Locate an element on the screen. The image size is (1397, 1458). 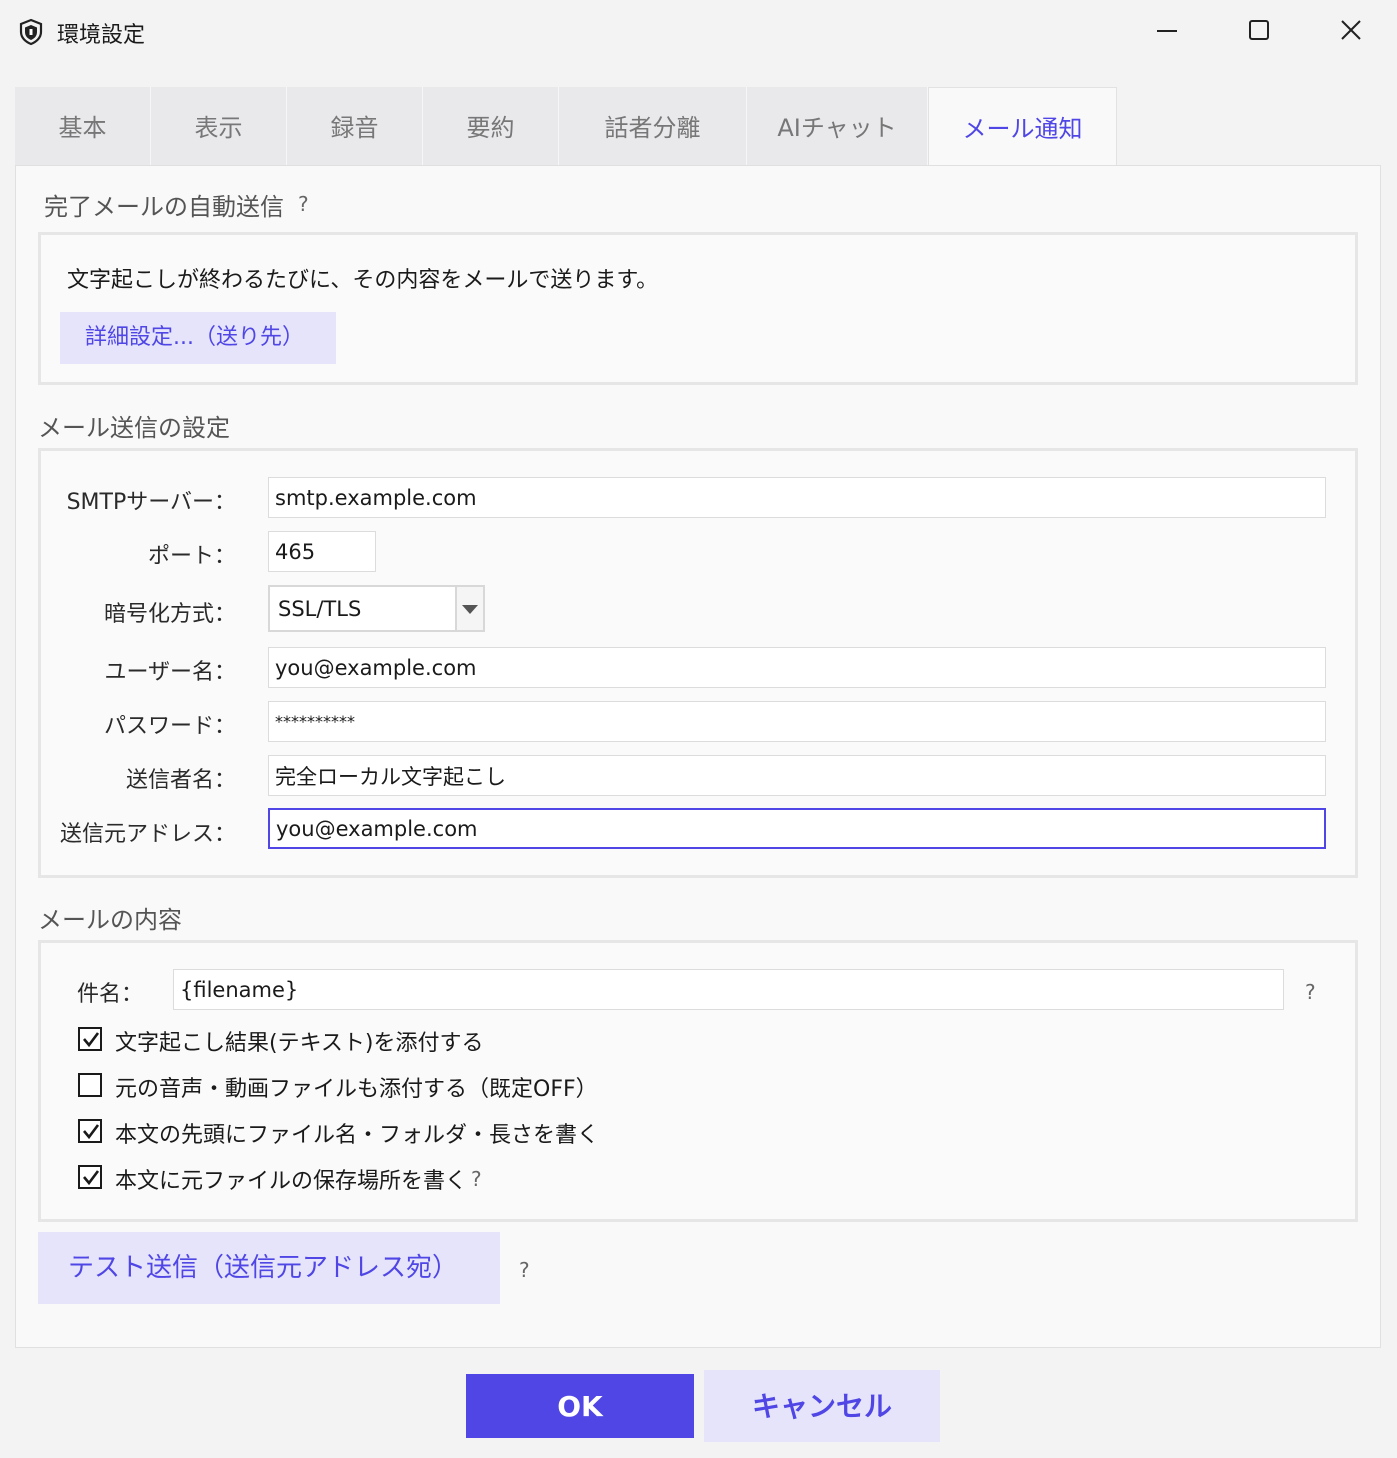
sender-address-input is located at coordinates (797, 828).